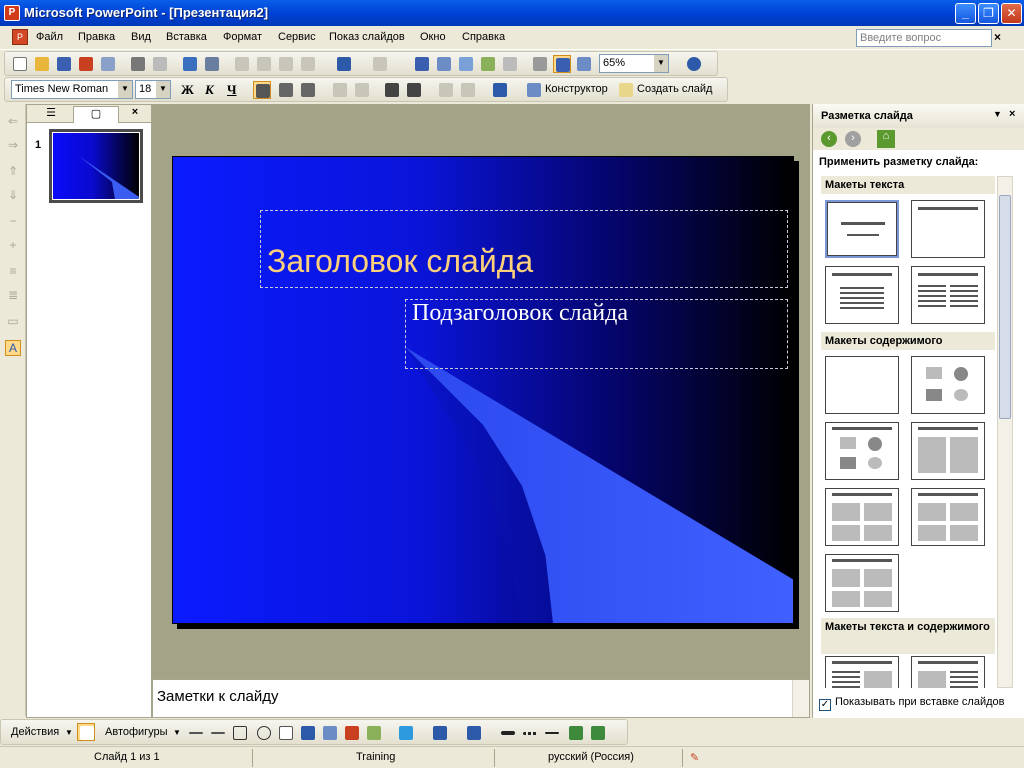 This screenshot has width=1024, height=768. Describe the element at coordinates (862, 517) in the screenshot. I see `layout-title-content-over-two` at that location.